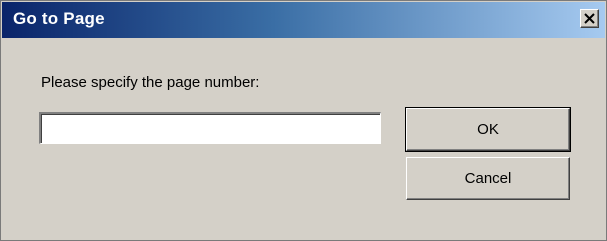 The height and width of the screenshot is (241, 607). Describe the element at coordinates (150, 82) in the screenshot. I see `page-number-prompt: Please specify the page number:` at that location.